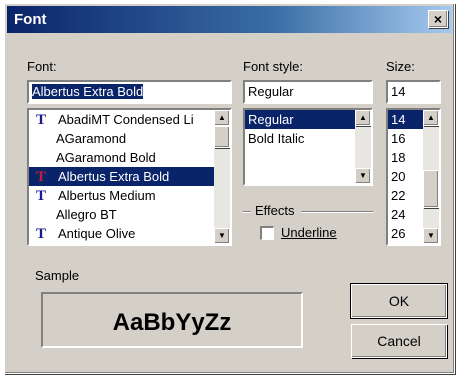 Image resolution: width=462 pixels, height=379 pixels. What do you see at coordinates (399, 341) in the screenshot?
I see `cancel-button: Cancel` at bounding box center [399, 341].